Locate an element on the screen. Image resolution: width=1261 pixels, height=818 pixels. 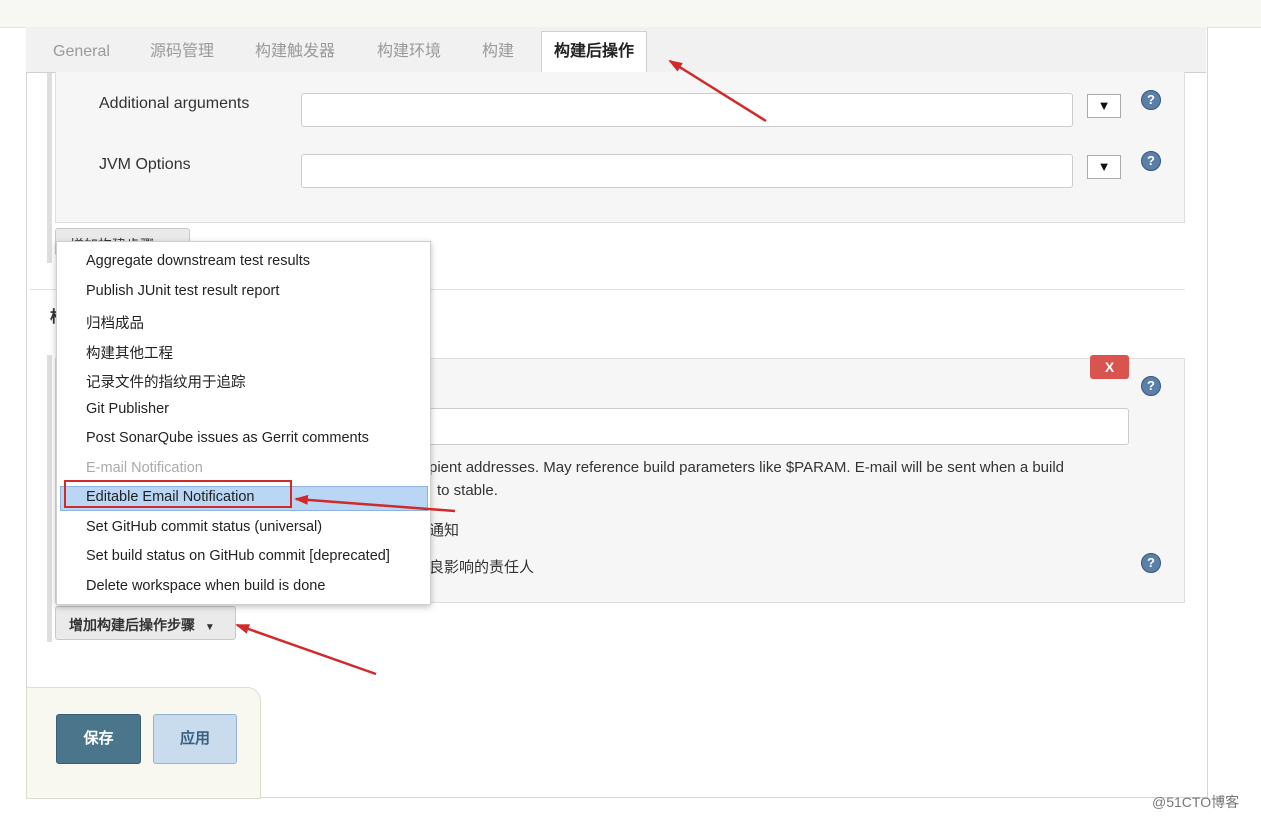
watermark: @51CTO博客 is located at coordinates (1196, 802).